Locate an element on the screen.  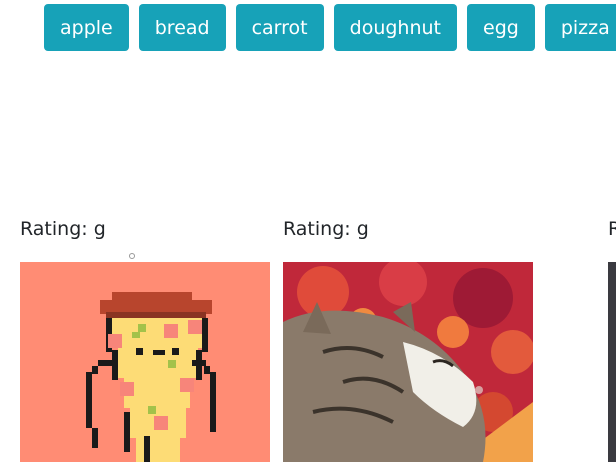
partial-gif is located at coordinates (612, 362).